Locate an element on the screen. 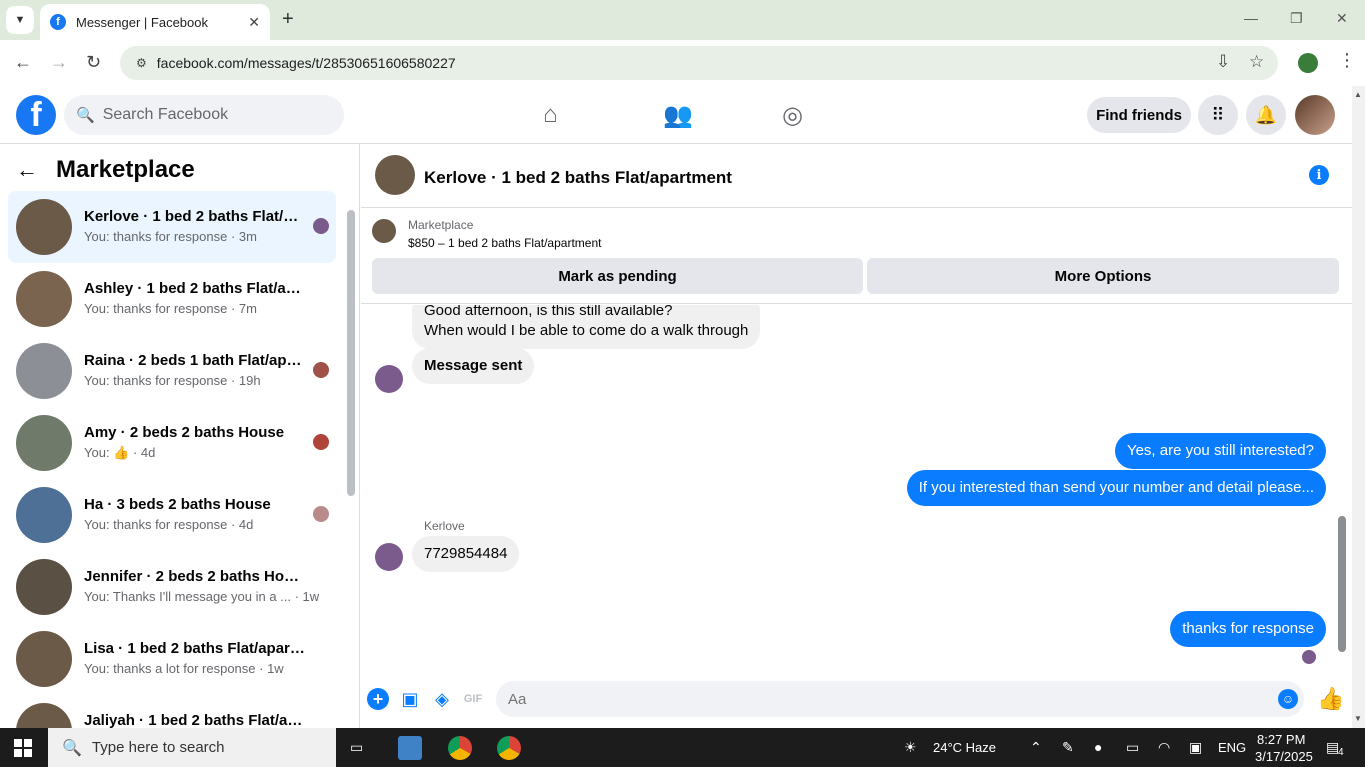  chat-avatar is located at coordinates (395, 175).